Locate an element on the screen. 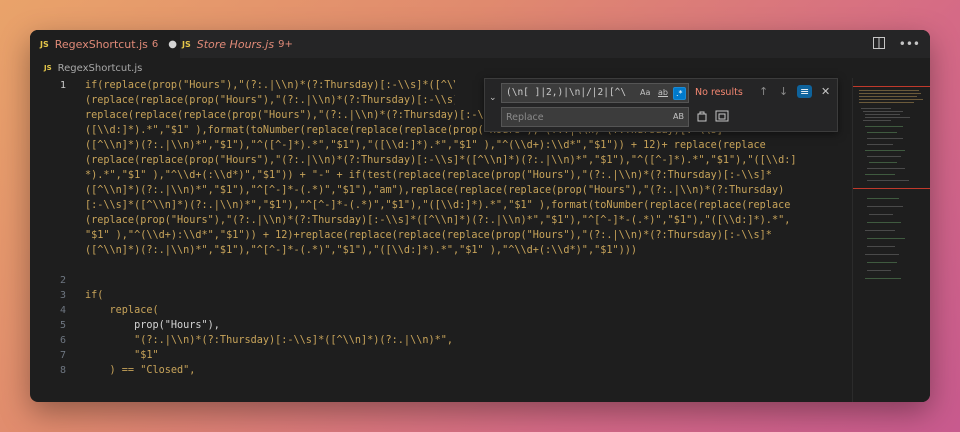  replace-all-icon is located at coordinates (722, 117).